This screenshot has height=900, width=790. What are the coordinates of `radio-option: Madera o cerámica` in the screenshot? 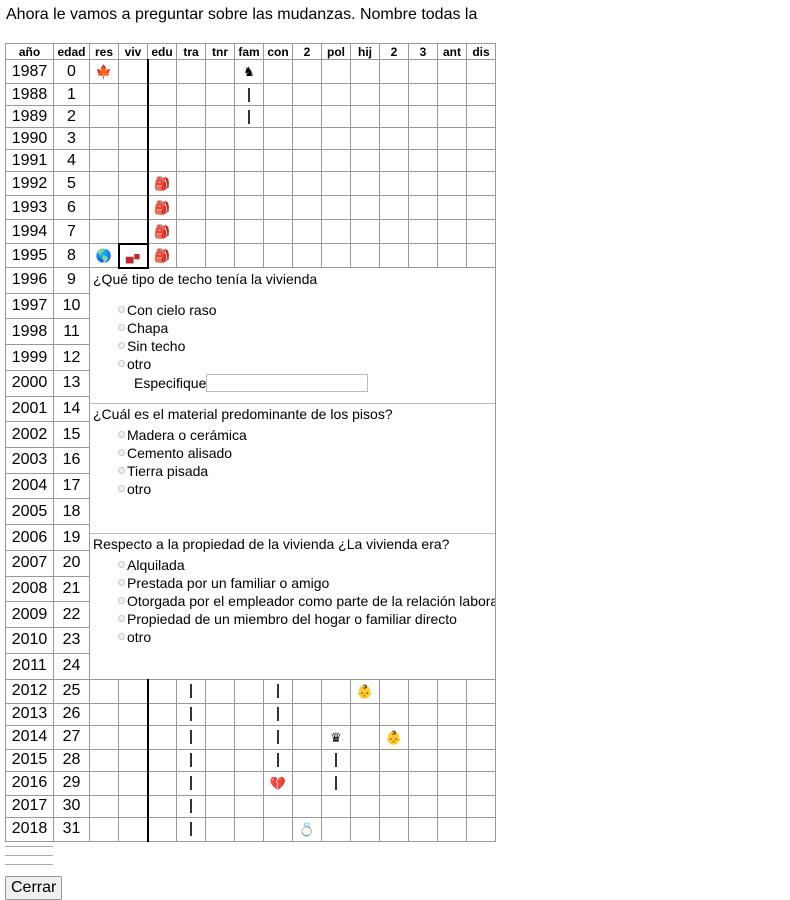 It's located at (182, 435).